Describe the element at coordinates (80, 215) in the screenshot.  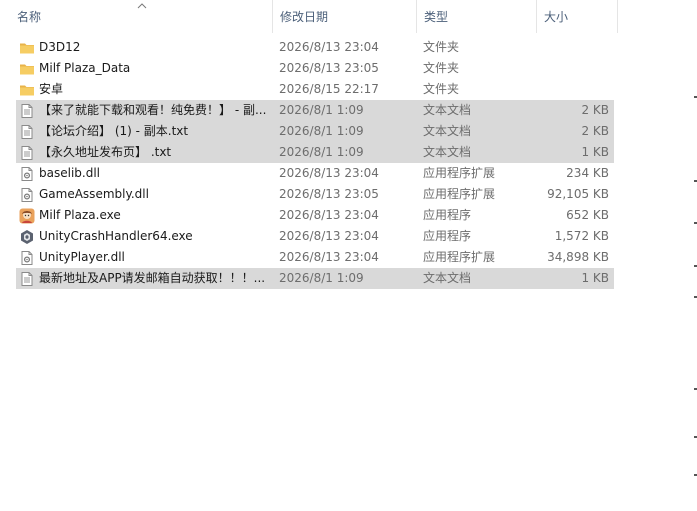
I see `file-name: Milf Plaza.exe` at that location.